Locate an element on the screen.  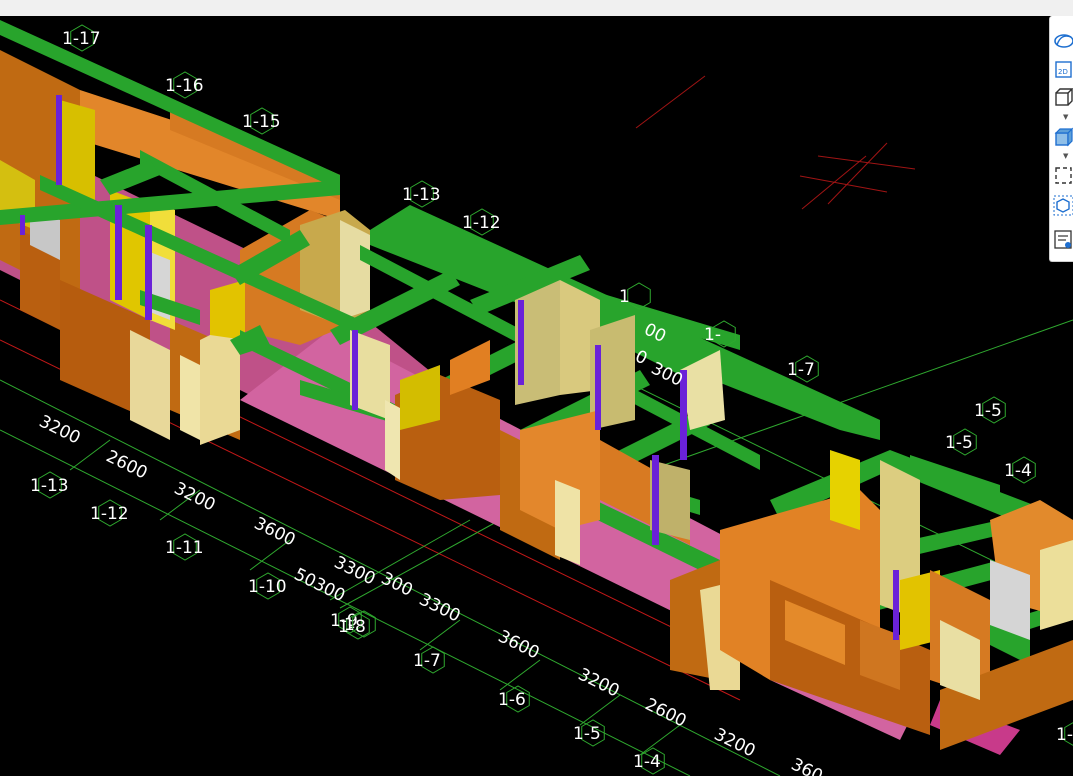
3d-box-solid-button is located at coordinates (1062, 137).